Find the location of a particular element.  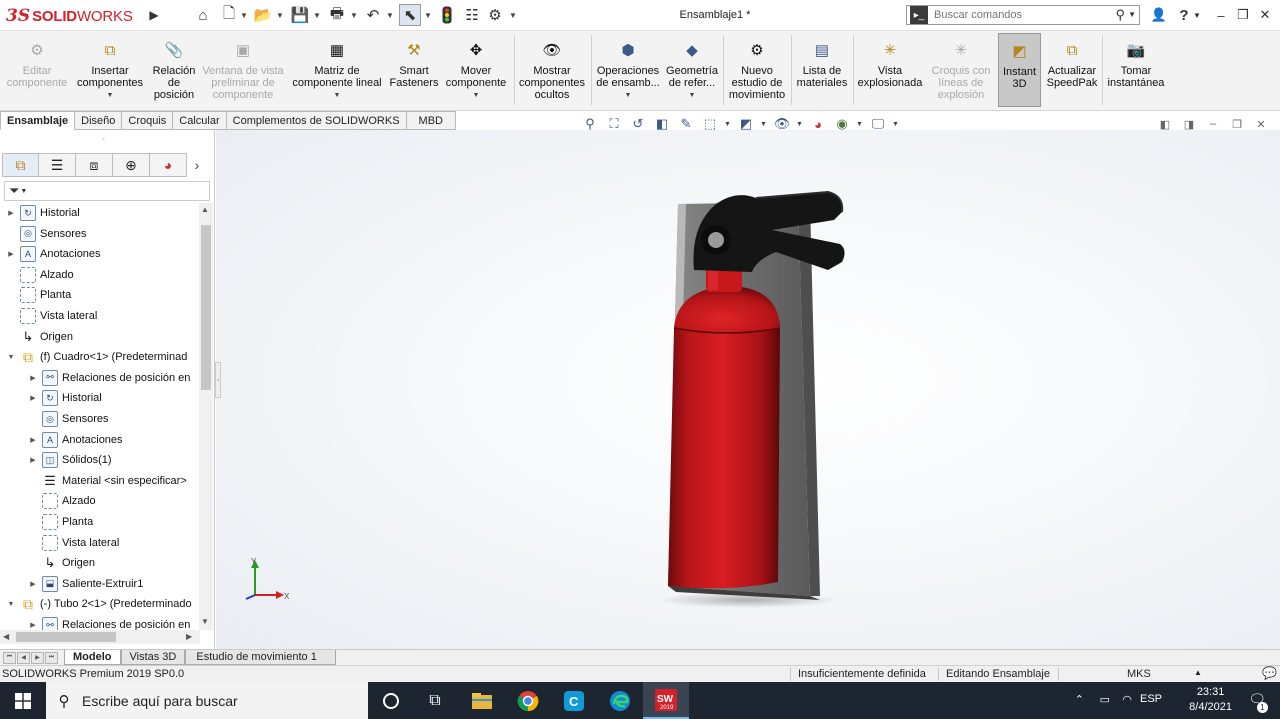

instant-3d-button: ◩ Instant 3D is located at coordinates (1019, 70).